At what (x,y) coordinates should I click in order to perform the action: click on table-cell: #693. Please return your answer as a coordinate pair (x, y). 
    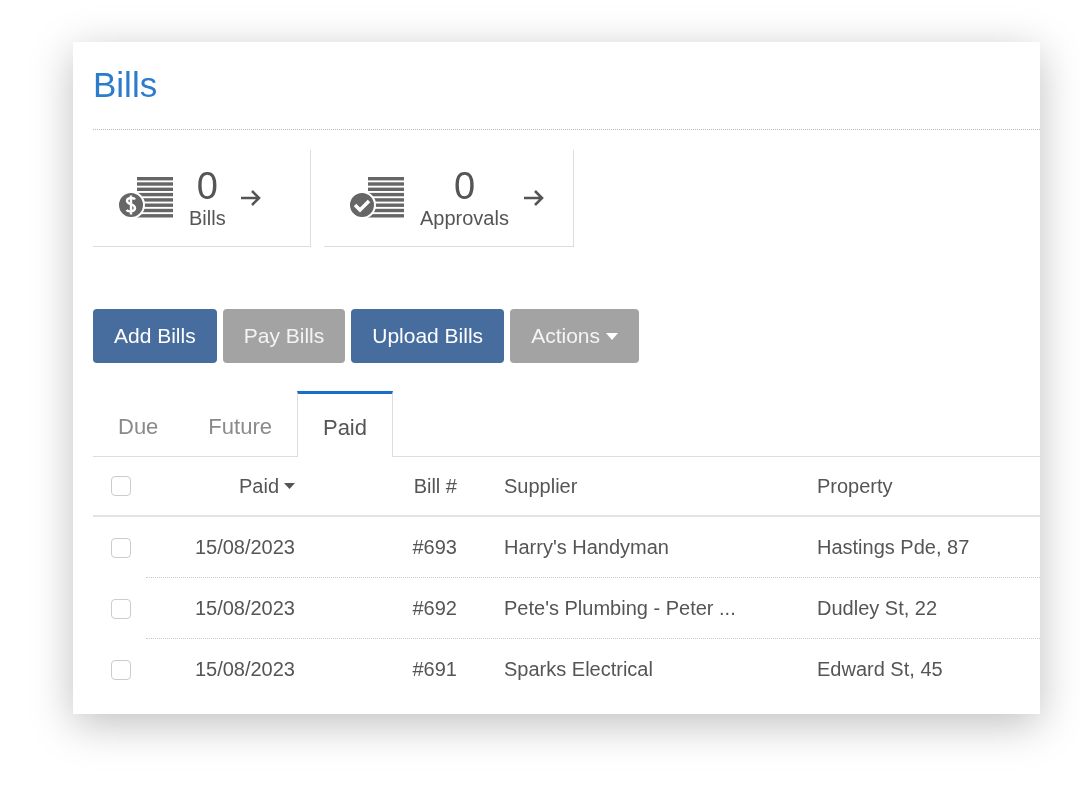
    Looking at the image, I should click on (434, 547).